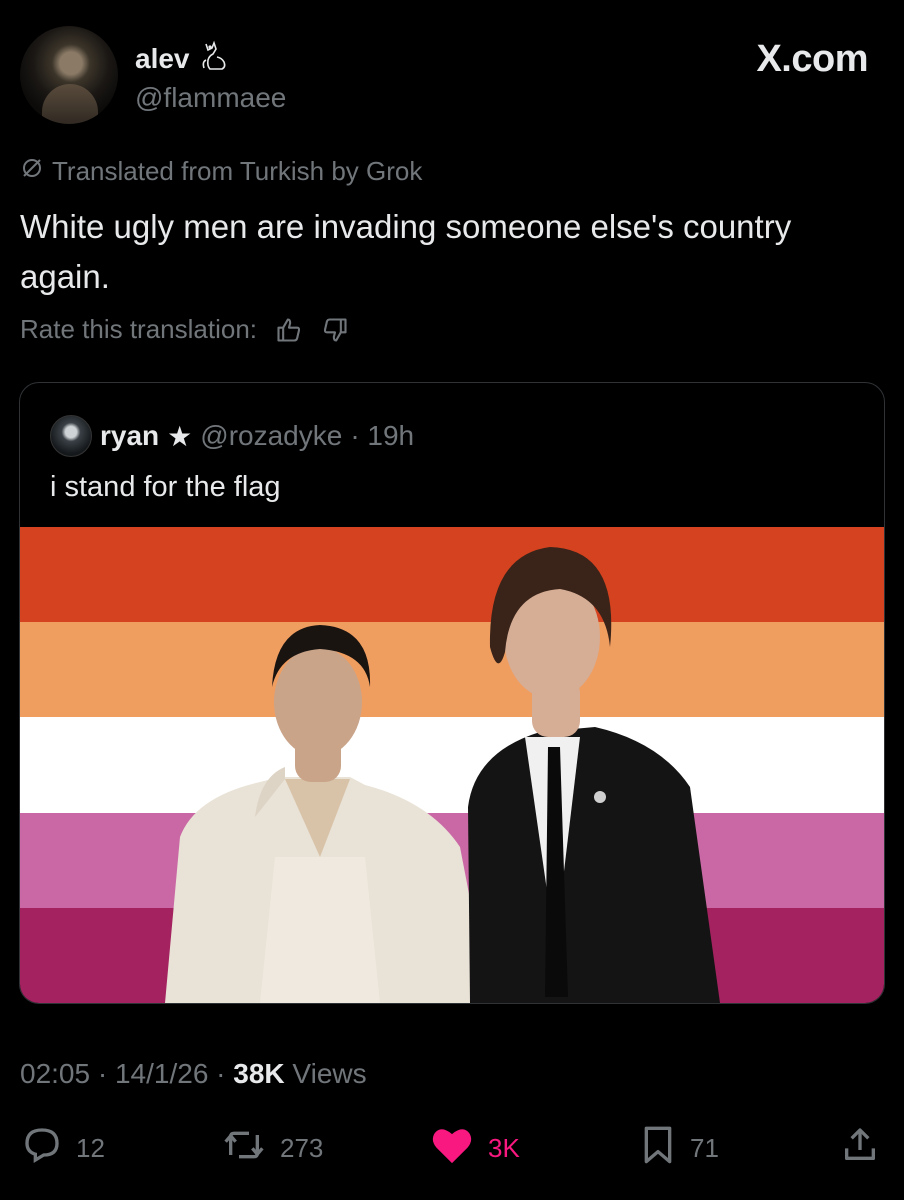 This screenshot has width=904, height=1200. Describe the element at coordinates (161, 1073) in the screenshot. I see `tweet-date: 14/1/26` at that location.